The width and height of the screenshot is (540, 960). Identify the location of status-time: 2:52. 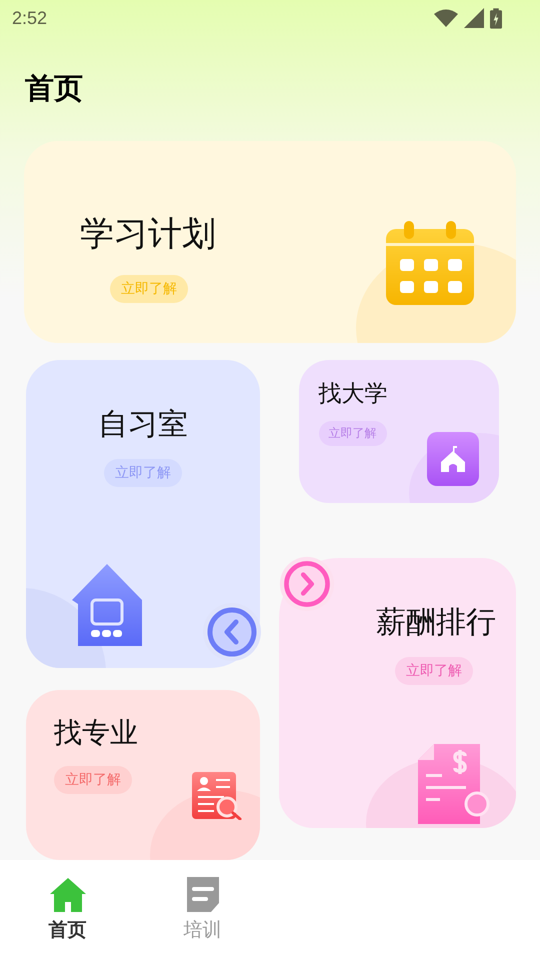
(30, 18).